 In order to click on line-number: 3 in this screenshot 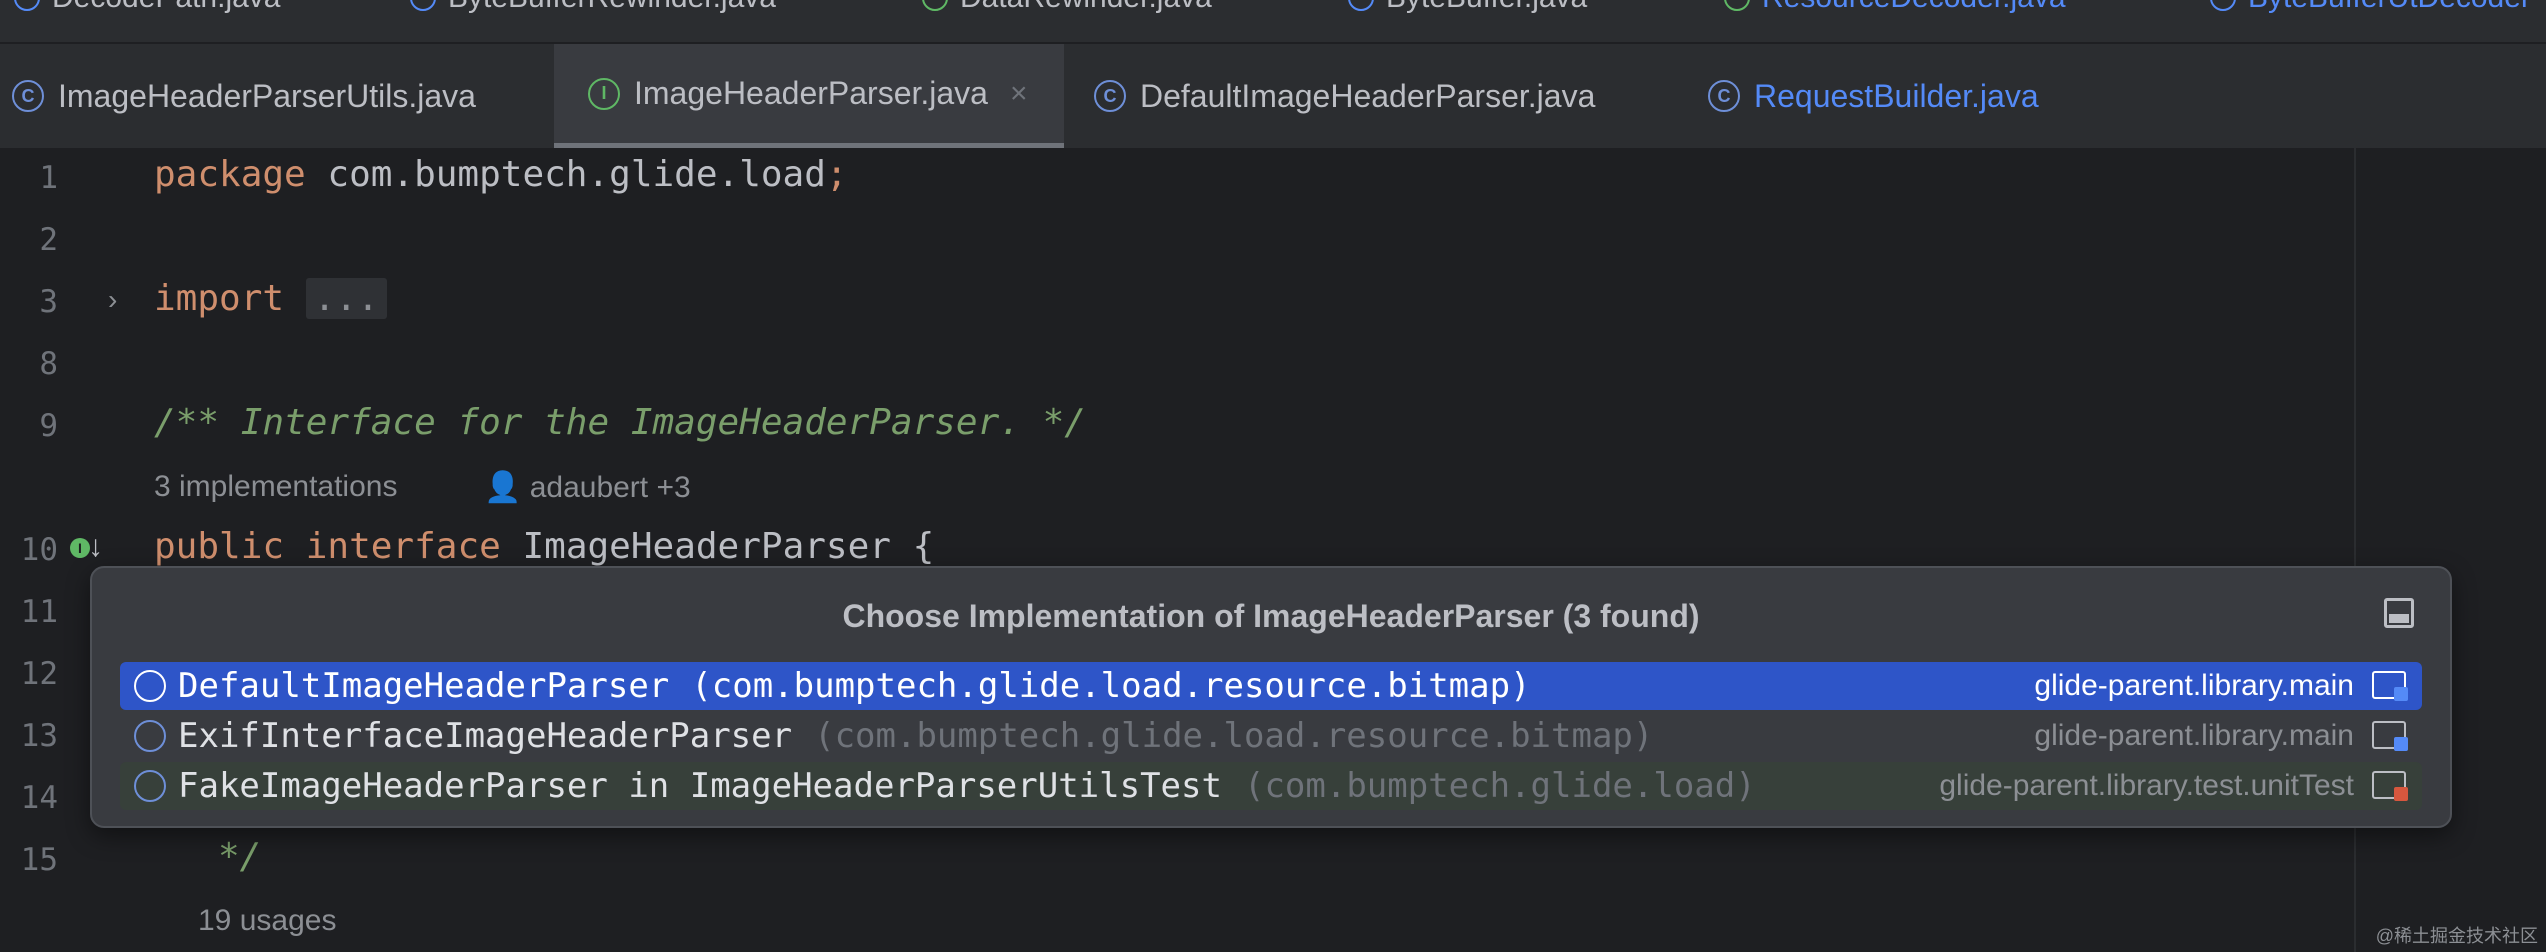, I will do `click(48, 302)`.